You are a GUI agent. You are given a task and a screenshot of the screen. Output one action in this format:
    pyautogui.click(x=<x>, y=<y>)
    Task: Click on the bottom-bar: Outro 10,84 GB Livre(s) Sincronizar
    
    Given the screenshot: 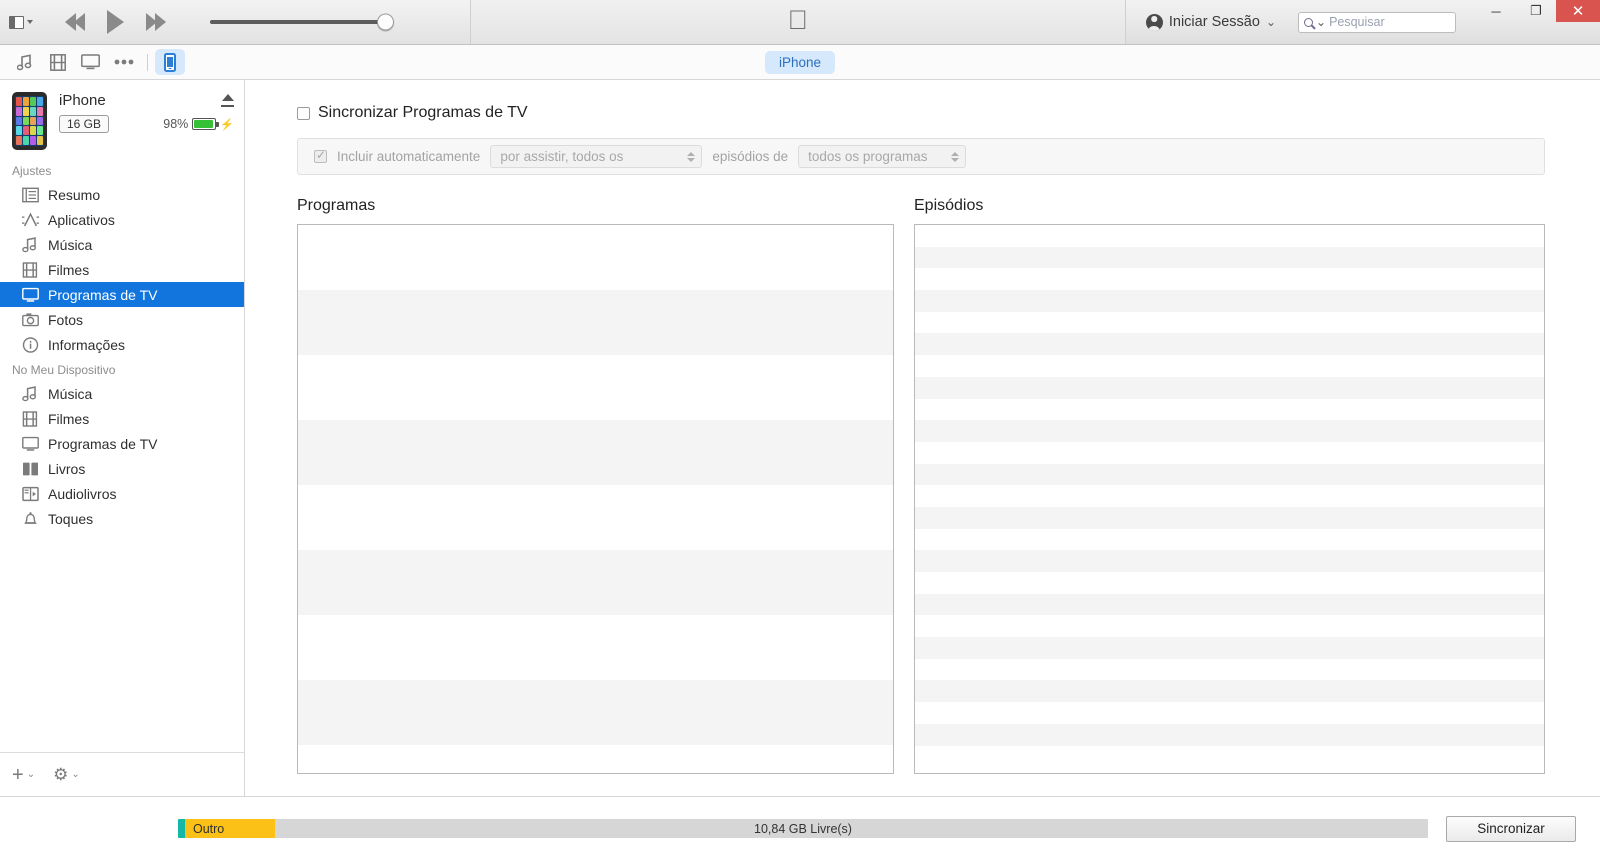 What is the action you would take?
    pyautogui.click(x=800, y=828)
    